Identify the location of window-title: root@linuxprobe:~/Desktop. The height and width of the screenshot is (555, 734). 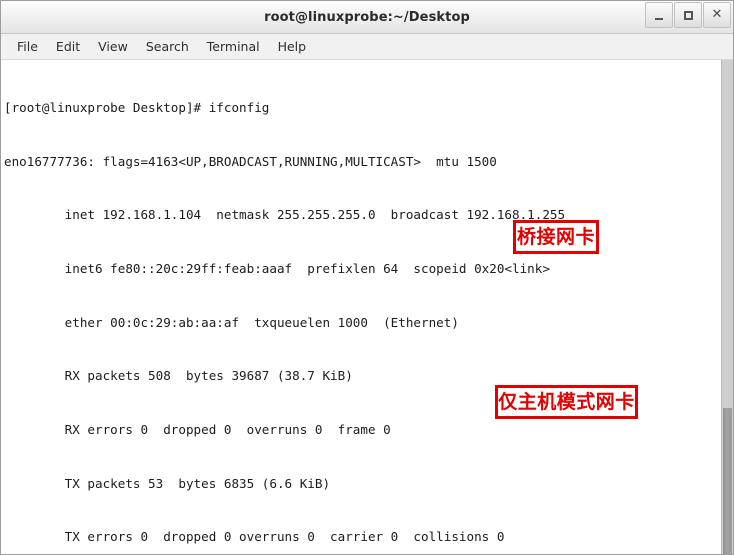
(367, 17).